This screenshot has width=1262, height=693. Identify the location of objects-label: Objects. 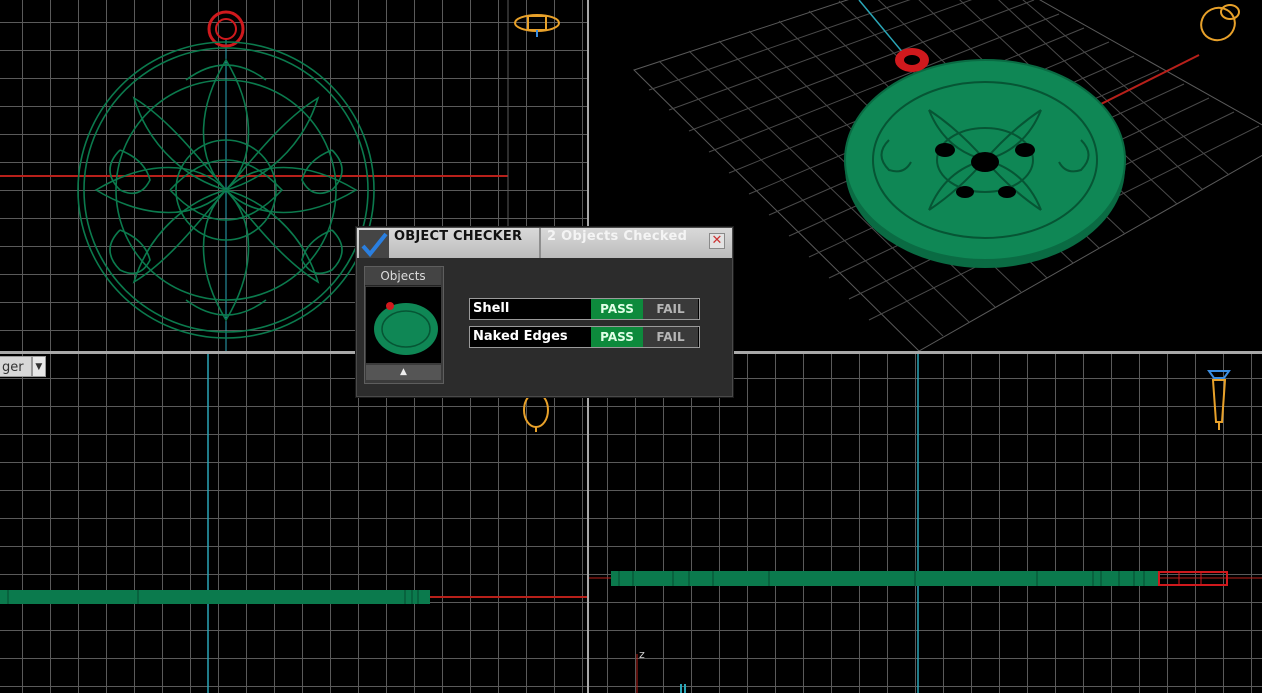
(403, 276).